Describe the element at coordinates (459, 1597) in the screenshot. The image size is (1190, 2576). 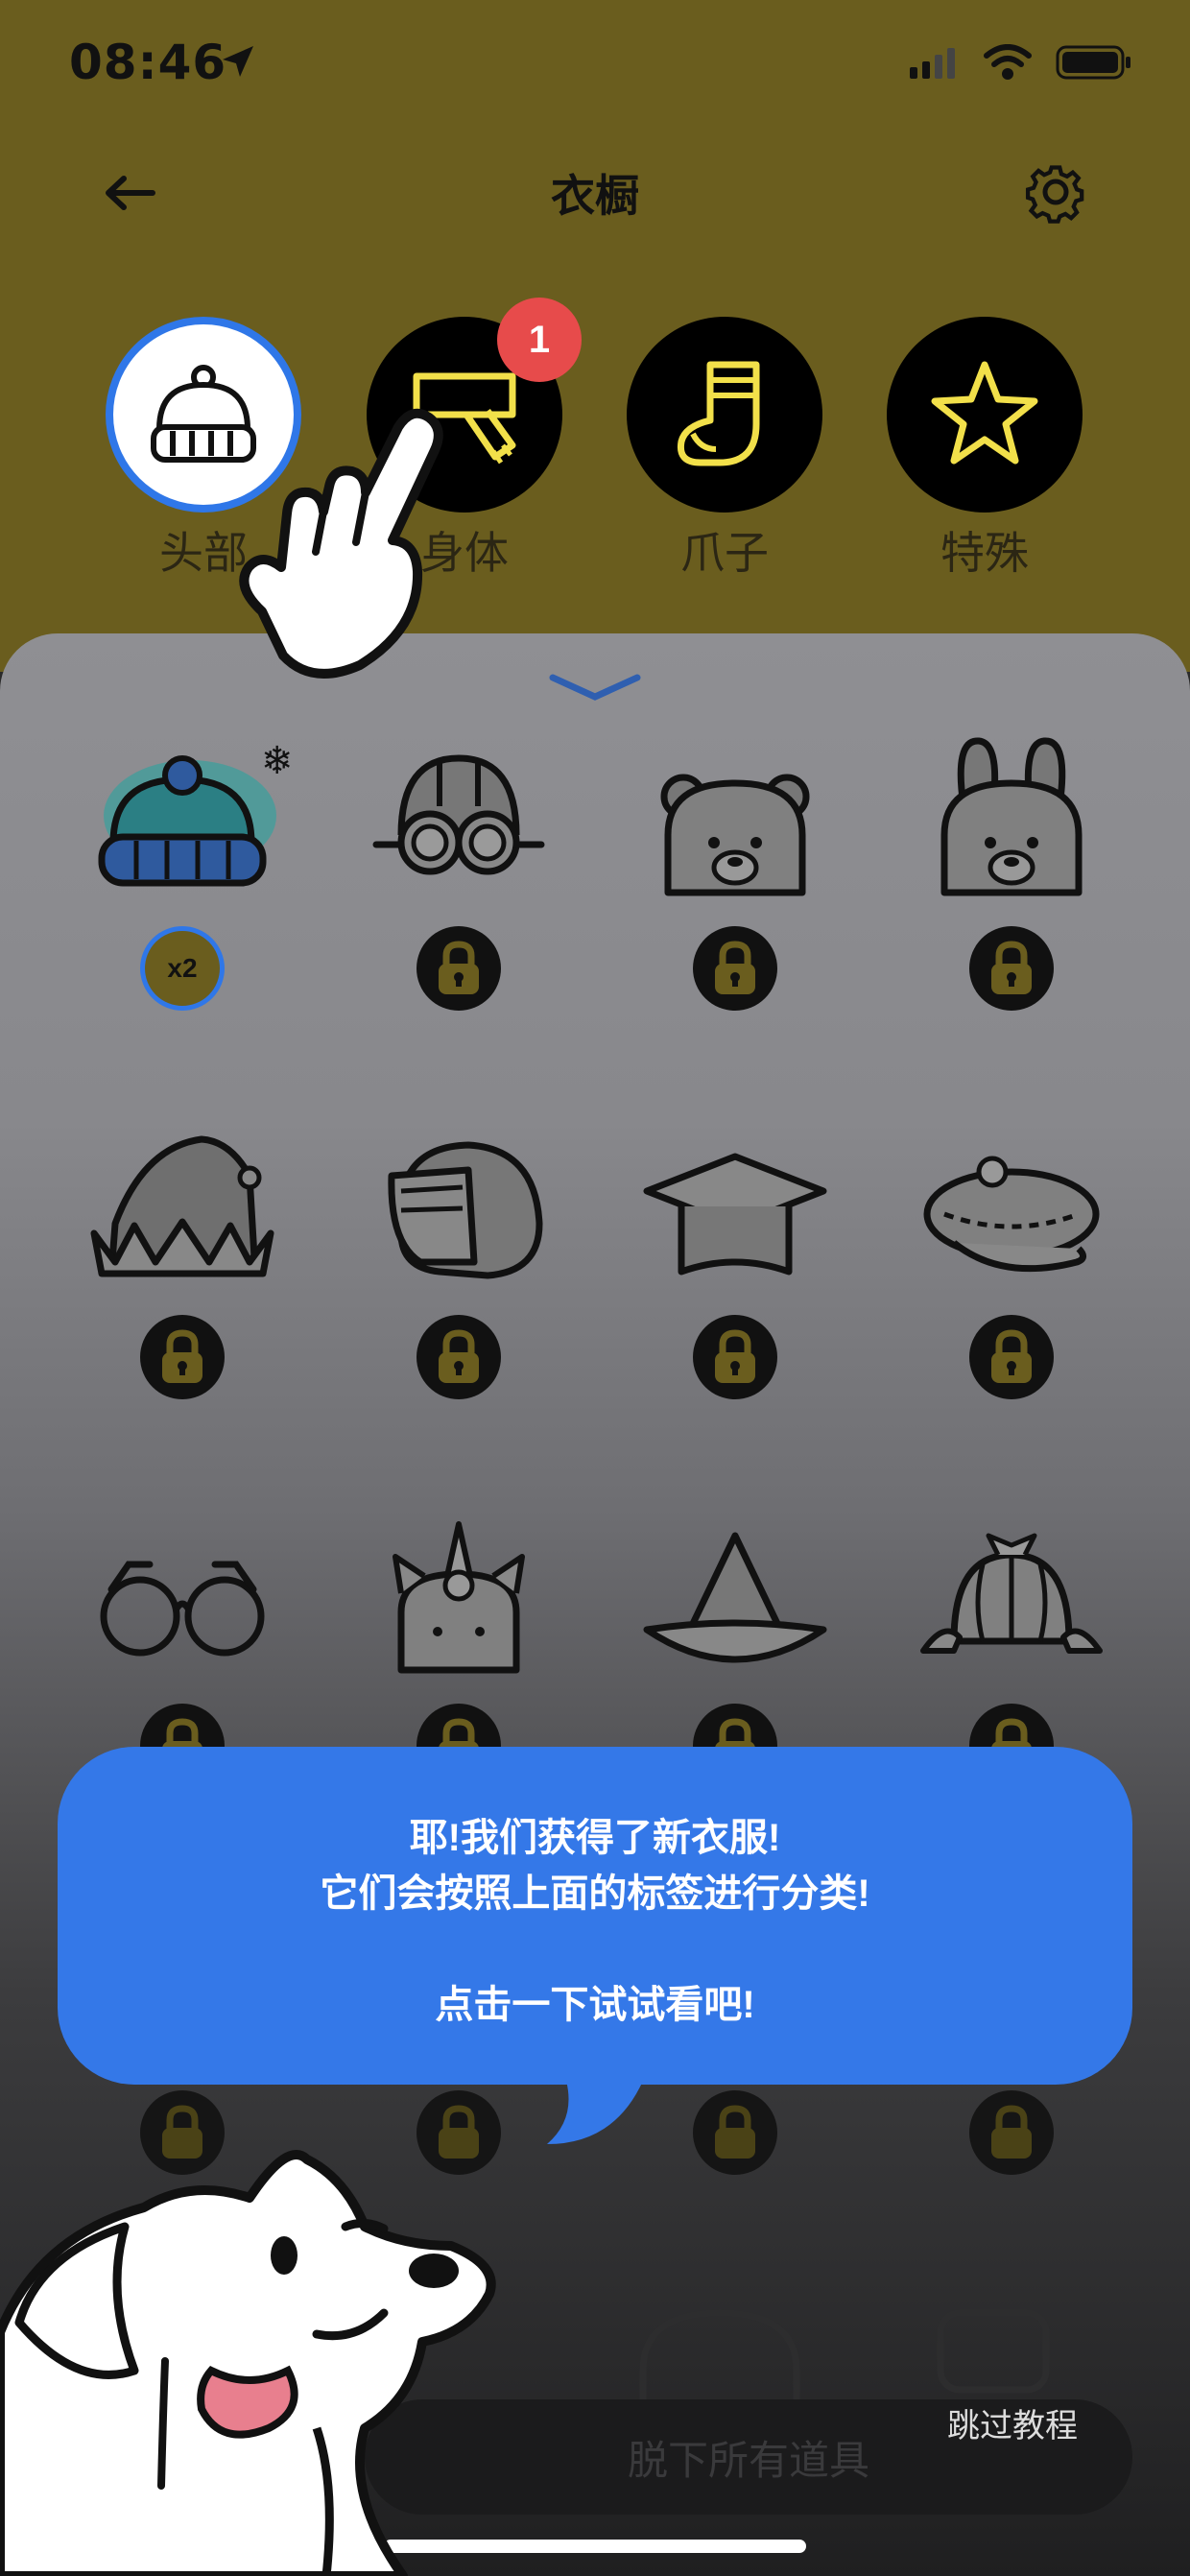
I see `unicorn-hat-icon` at that location.